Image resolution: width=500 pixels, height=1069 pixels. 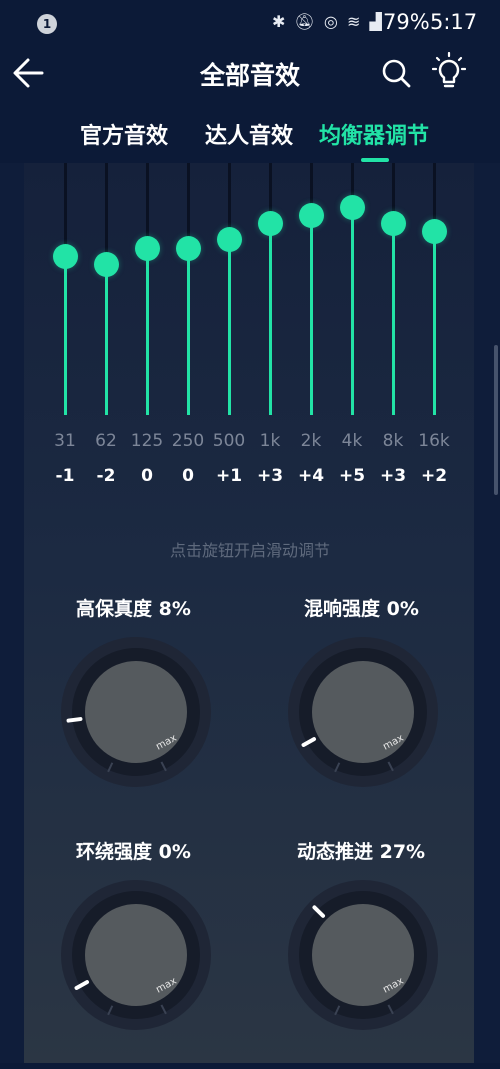 What do you see at coordinates (434, 441) in the screenshot?
I see `eq-frequency-label: 16k` at bounding box center [434, 441].